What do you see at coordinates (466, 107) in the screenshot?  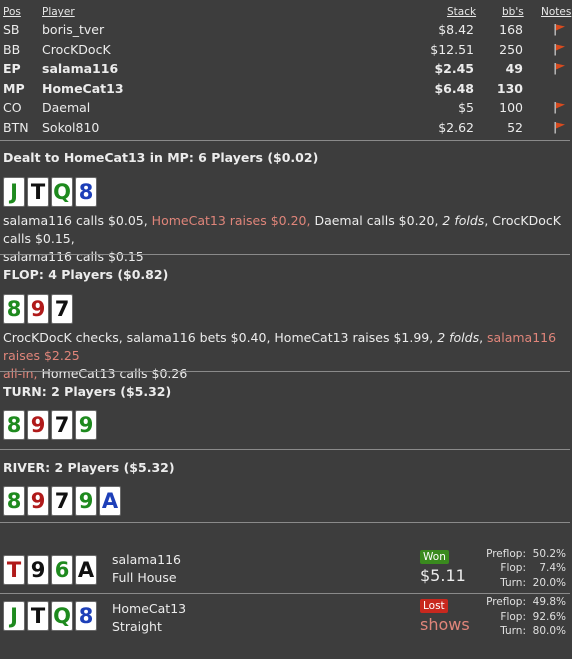 I see `player-stack: $5` at bounding box center [466, 107].